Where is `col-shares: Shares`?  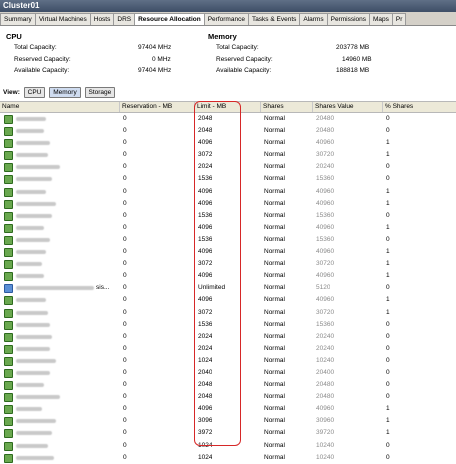
col-shares: Shares is located at coordinates (286, 107).